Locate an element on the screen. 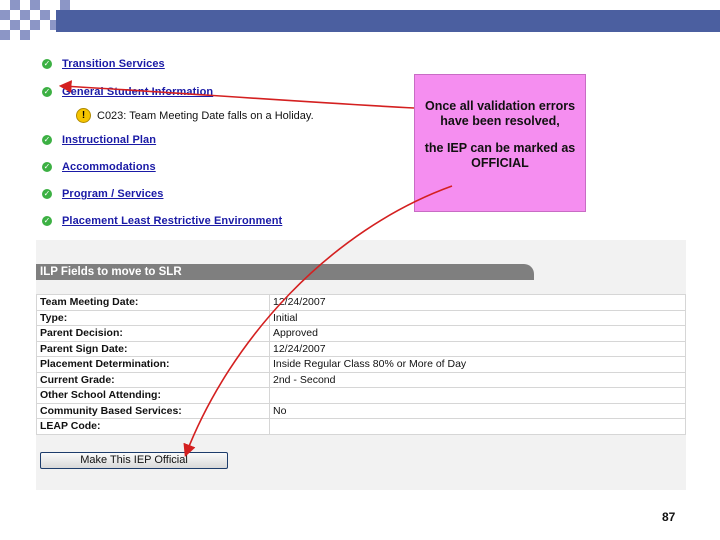 Image resolution: width=720 pixels, height=540 pixels. section-link-general-student-information: General Student Information is located at coordinates (137, 92).